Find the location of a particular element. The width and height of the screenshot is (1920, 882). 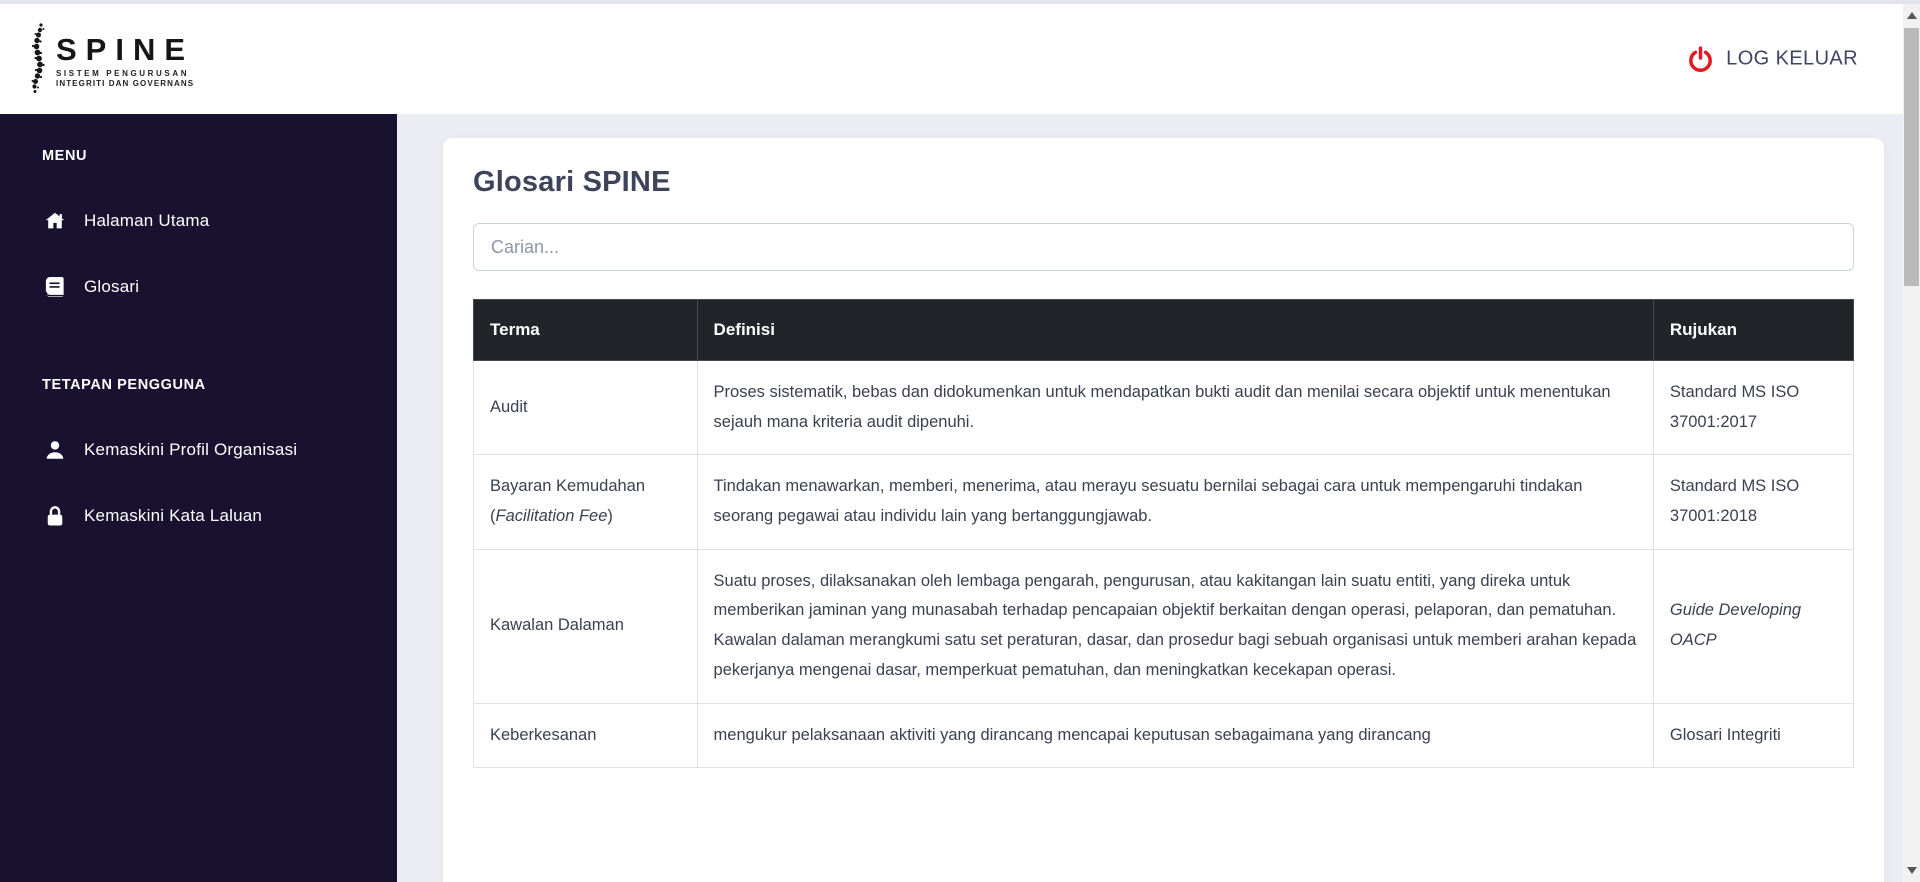

sidebar-item-label: Glosari is located at coordinates (112, 286).